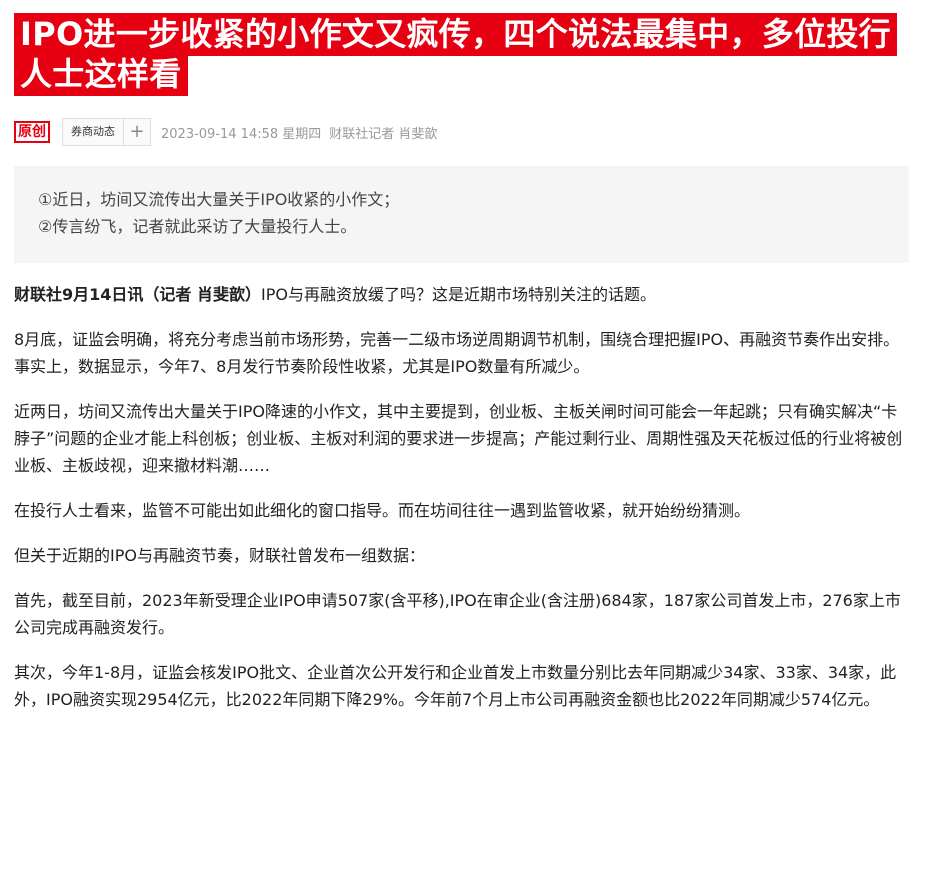  What do you see at coordinates (455, 54) in the screenshot?
I see `headline-text: IPO进一步收紧的小作文又疯传，四个说法最集中，多位投行人士这样看` at bounding box center [455, 54].